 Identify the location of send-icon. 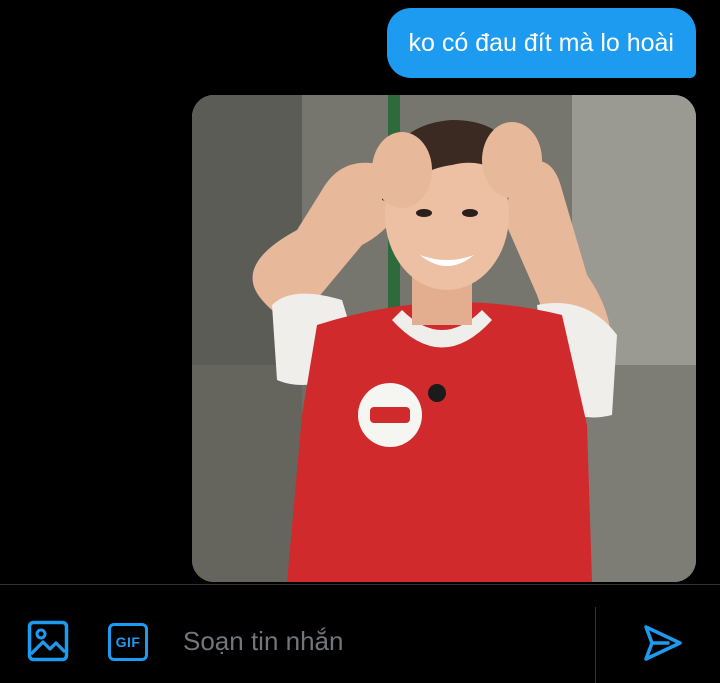
(663, 643).